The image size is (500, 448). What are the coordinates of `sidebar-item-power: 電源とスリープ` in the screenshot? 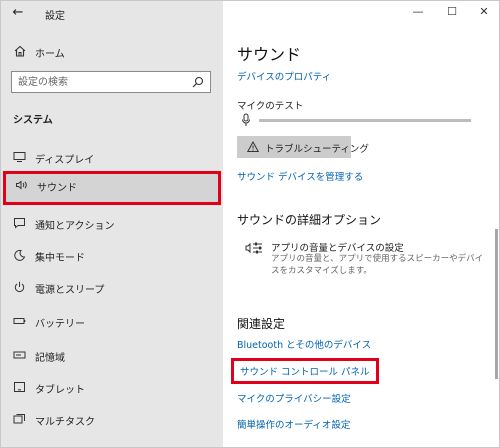 It's located at (112, 287).